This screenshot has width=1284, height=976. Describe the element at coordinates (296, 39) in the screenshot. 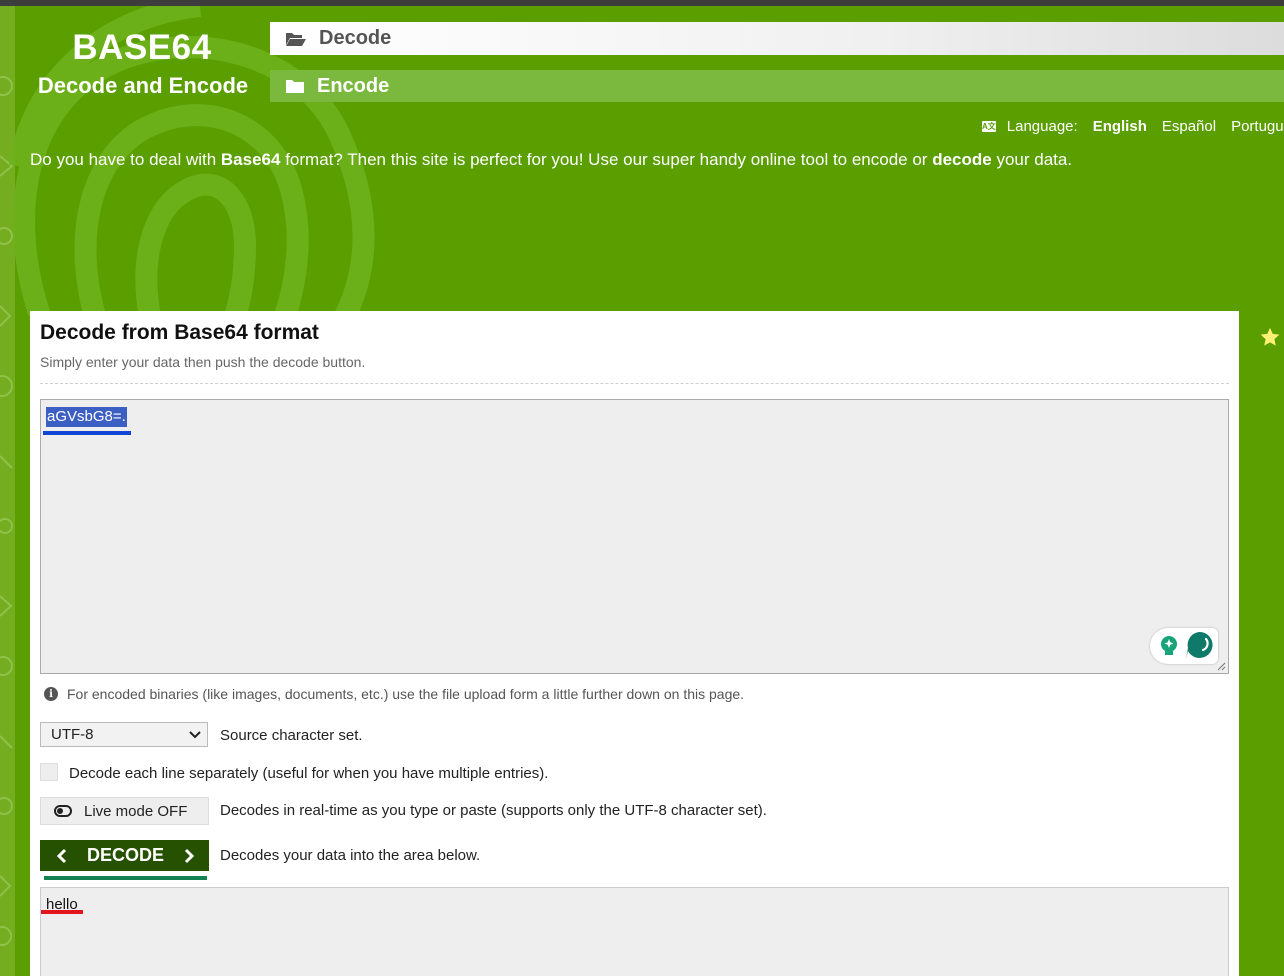

I see `folder-open-icon` at that location.